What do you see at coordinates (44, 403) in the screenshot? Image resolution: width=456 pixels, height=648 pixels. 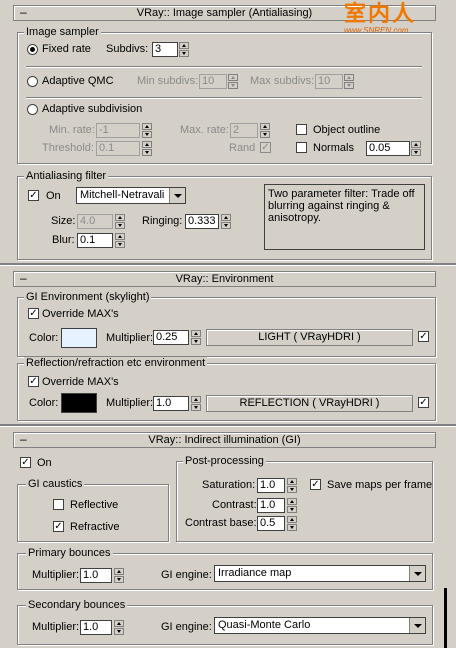 I see `refl-color-label: Color:` at bounding box center [44, 403].